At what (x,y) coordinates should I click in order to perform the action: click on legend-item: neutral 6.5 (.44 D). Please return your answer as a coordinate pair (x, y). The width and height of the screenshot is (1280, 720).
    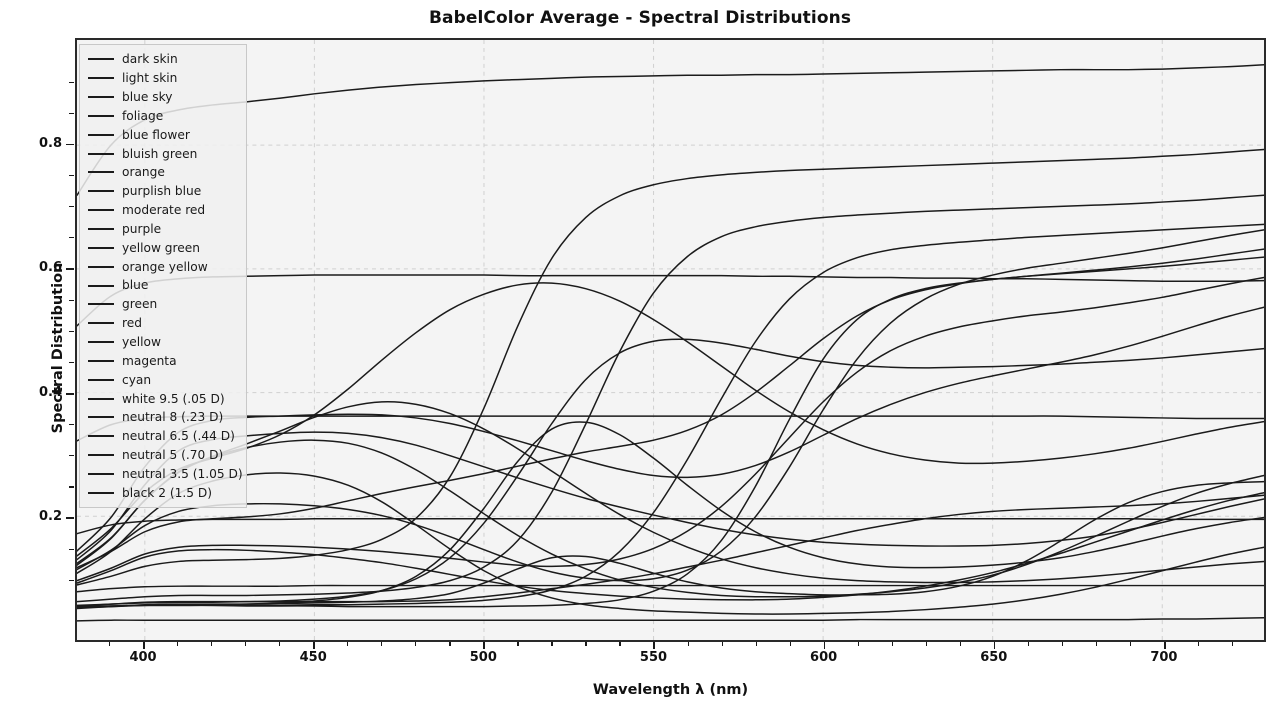
    Looking at the image, I should click on (162, 436).